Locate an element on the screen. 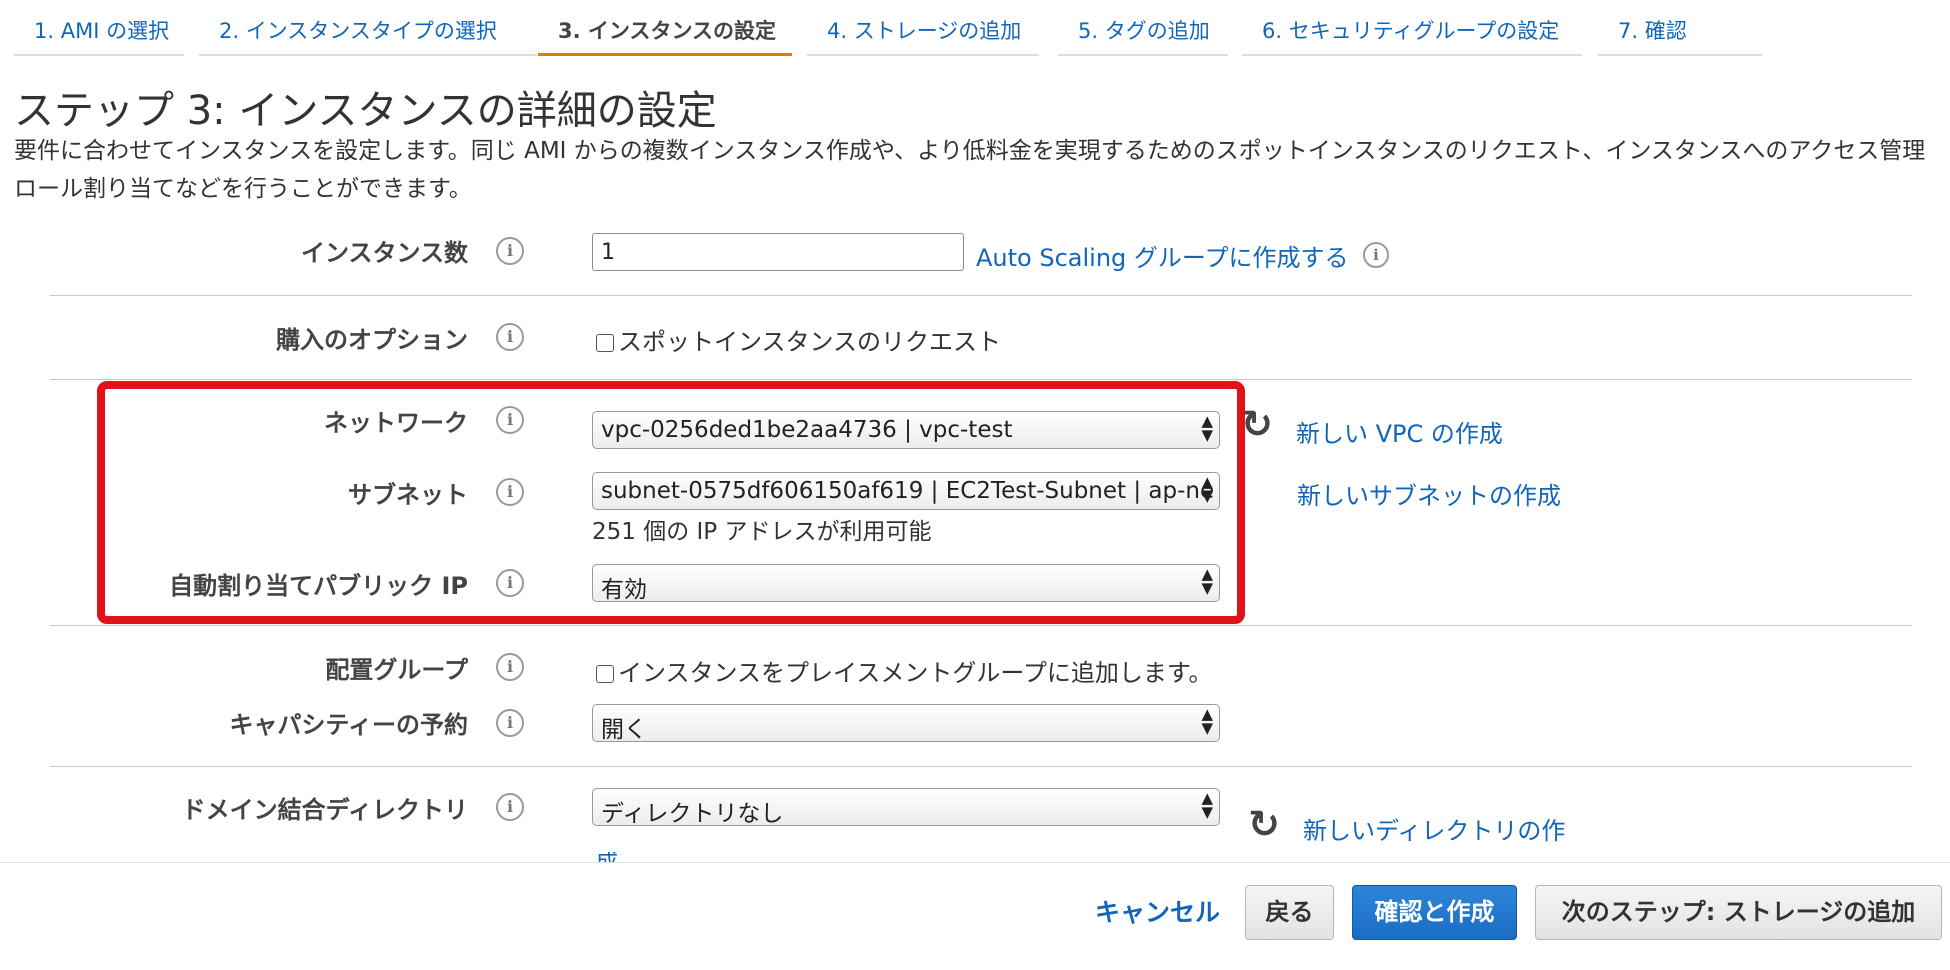  create-subnet-link: 新しいサブネットの作成 is located at coordinates (1429, 493).